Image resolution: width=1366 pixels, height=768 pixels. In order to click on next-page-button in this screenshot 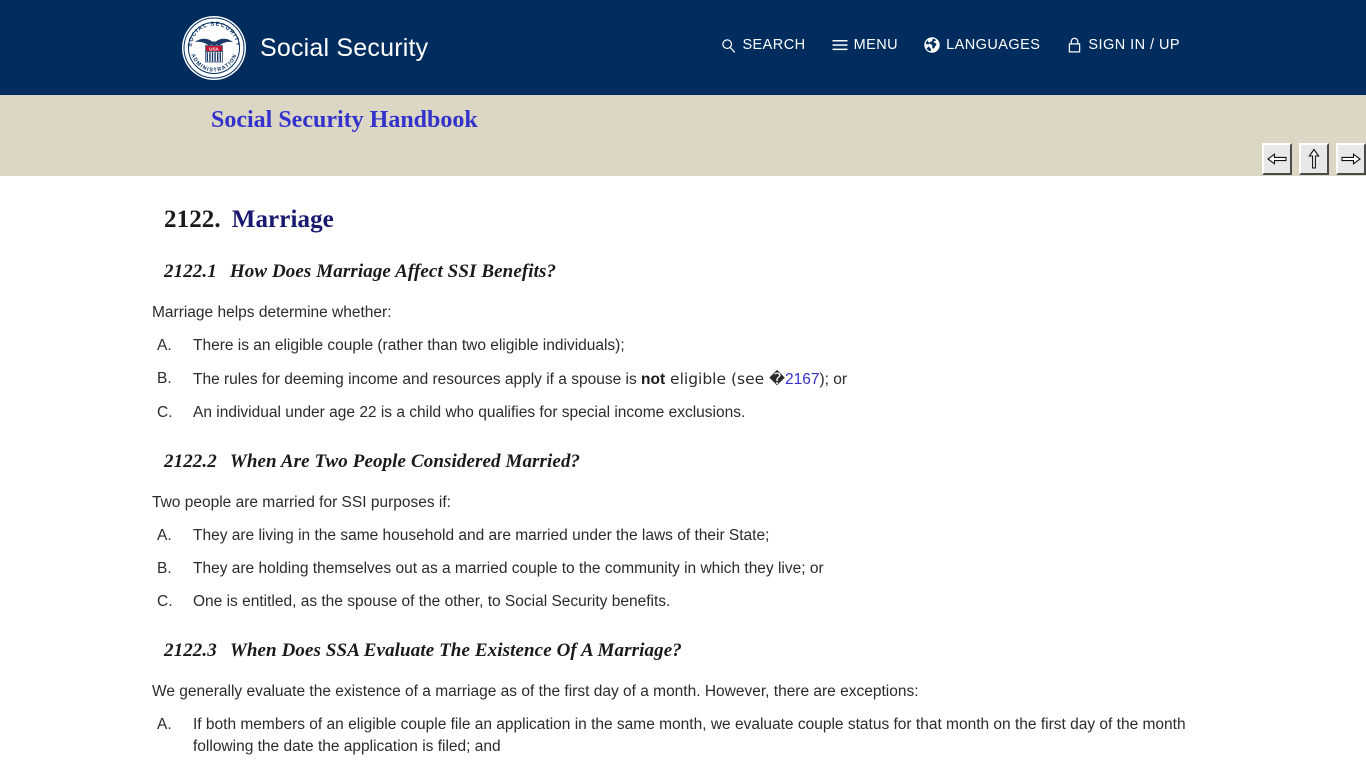, I will do `click(1351, 159)`.